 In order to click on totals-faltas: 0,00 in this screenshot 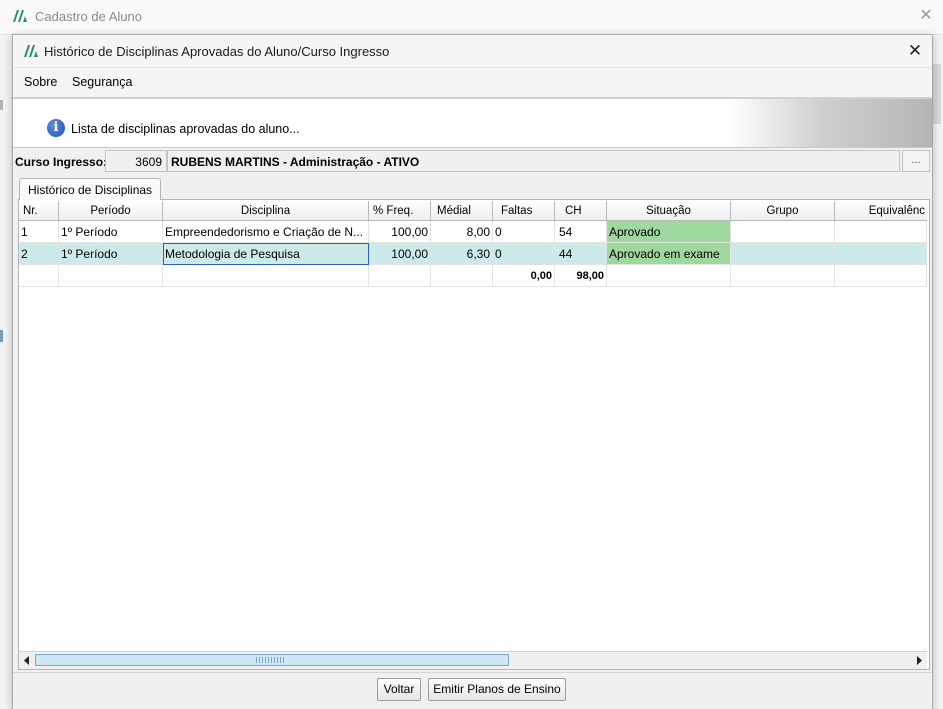, I will do `click(524, 276)`.